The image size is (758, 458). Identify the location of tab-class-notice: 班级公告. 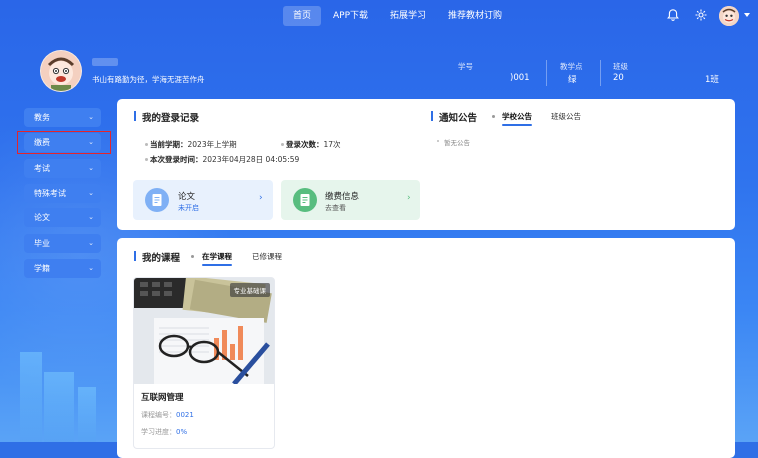
(566, 116).